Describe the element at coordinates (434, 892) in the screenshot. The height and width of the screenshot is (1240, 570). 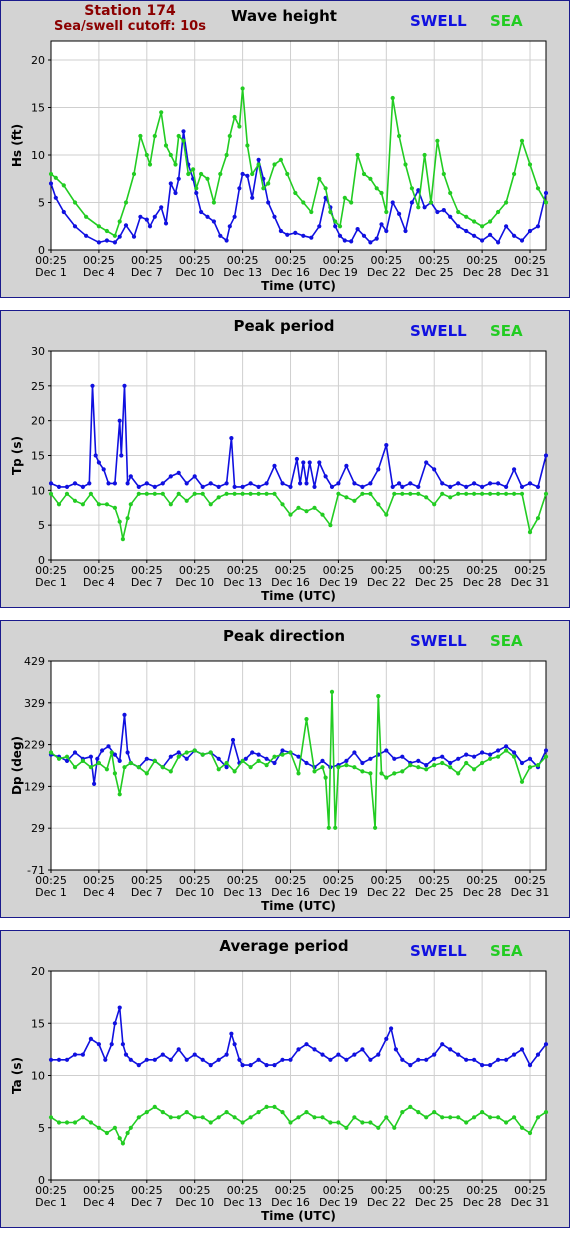
I see `x-tick-date-label: Dec 25` at that location.